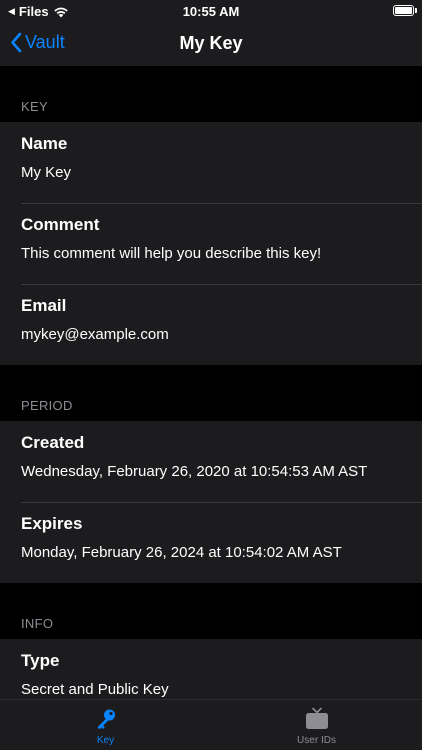 The image size is (422, 750). I want to click on email-row: Email mykey@example.com, so click(211, 324).